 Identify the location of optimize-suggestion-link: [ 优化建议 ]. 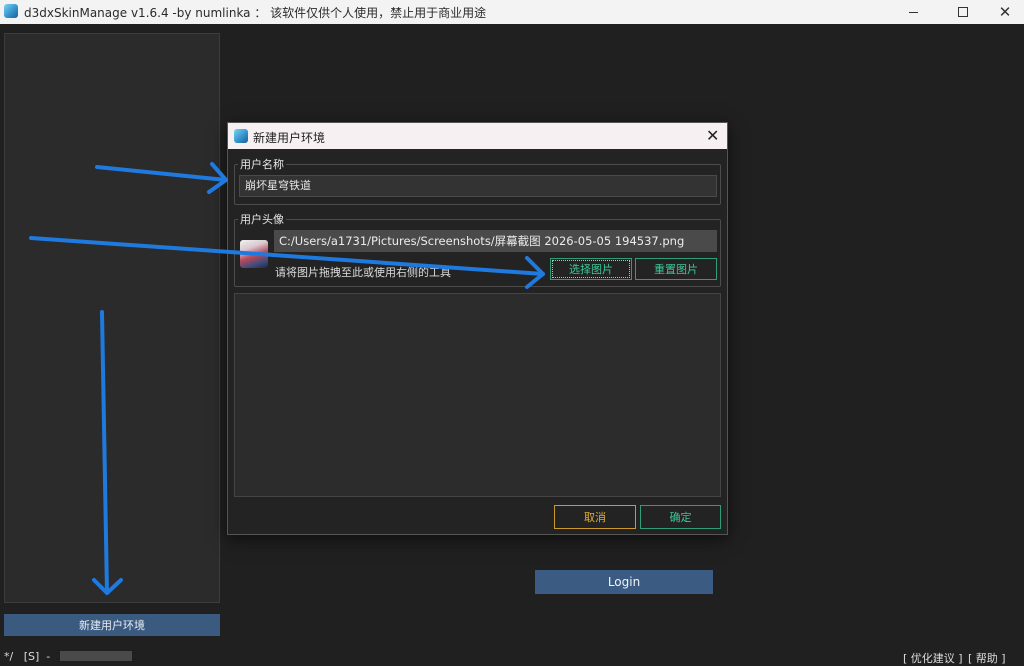
(933, 658).